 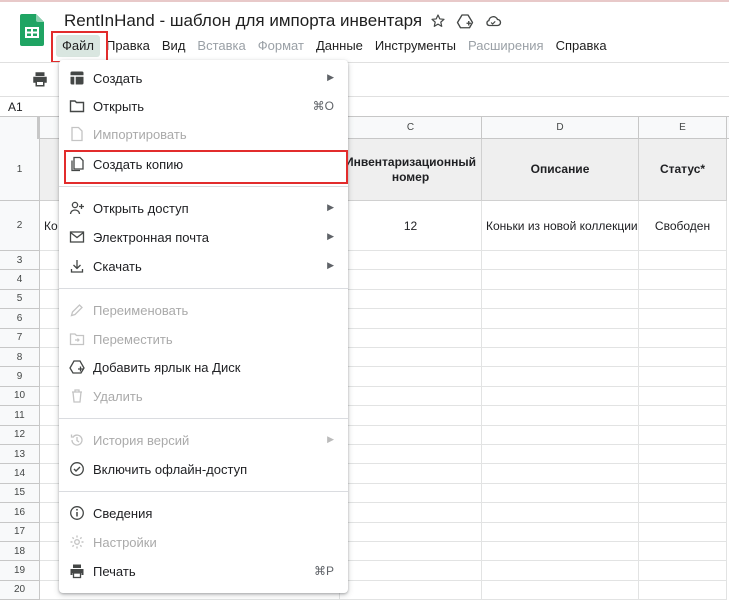 I want to click on row-header: 4, so click(x=20, y=280).